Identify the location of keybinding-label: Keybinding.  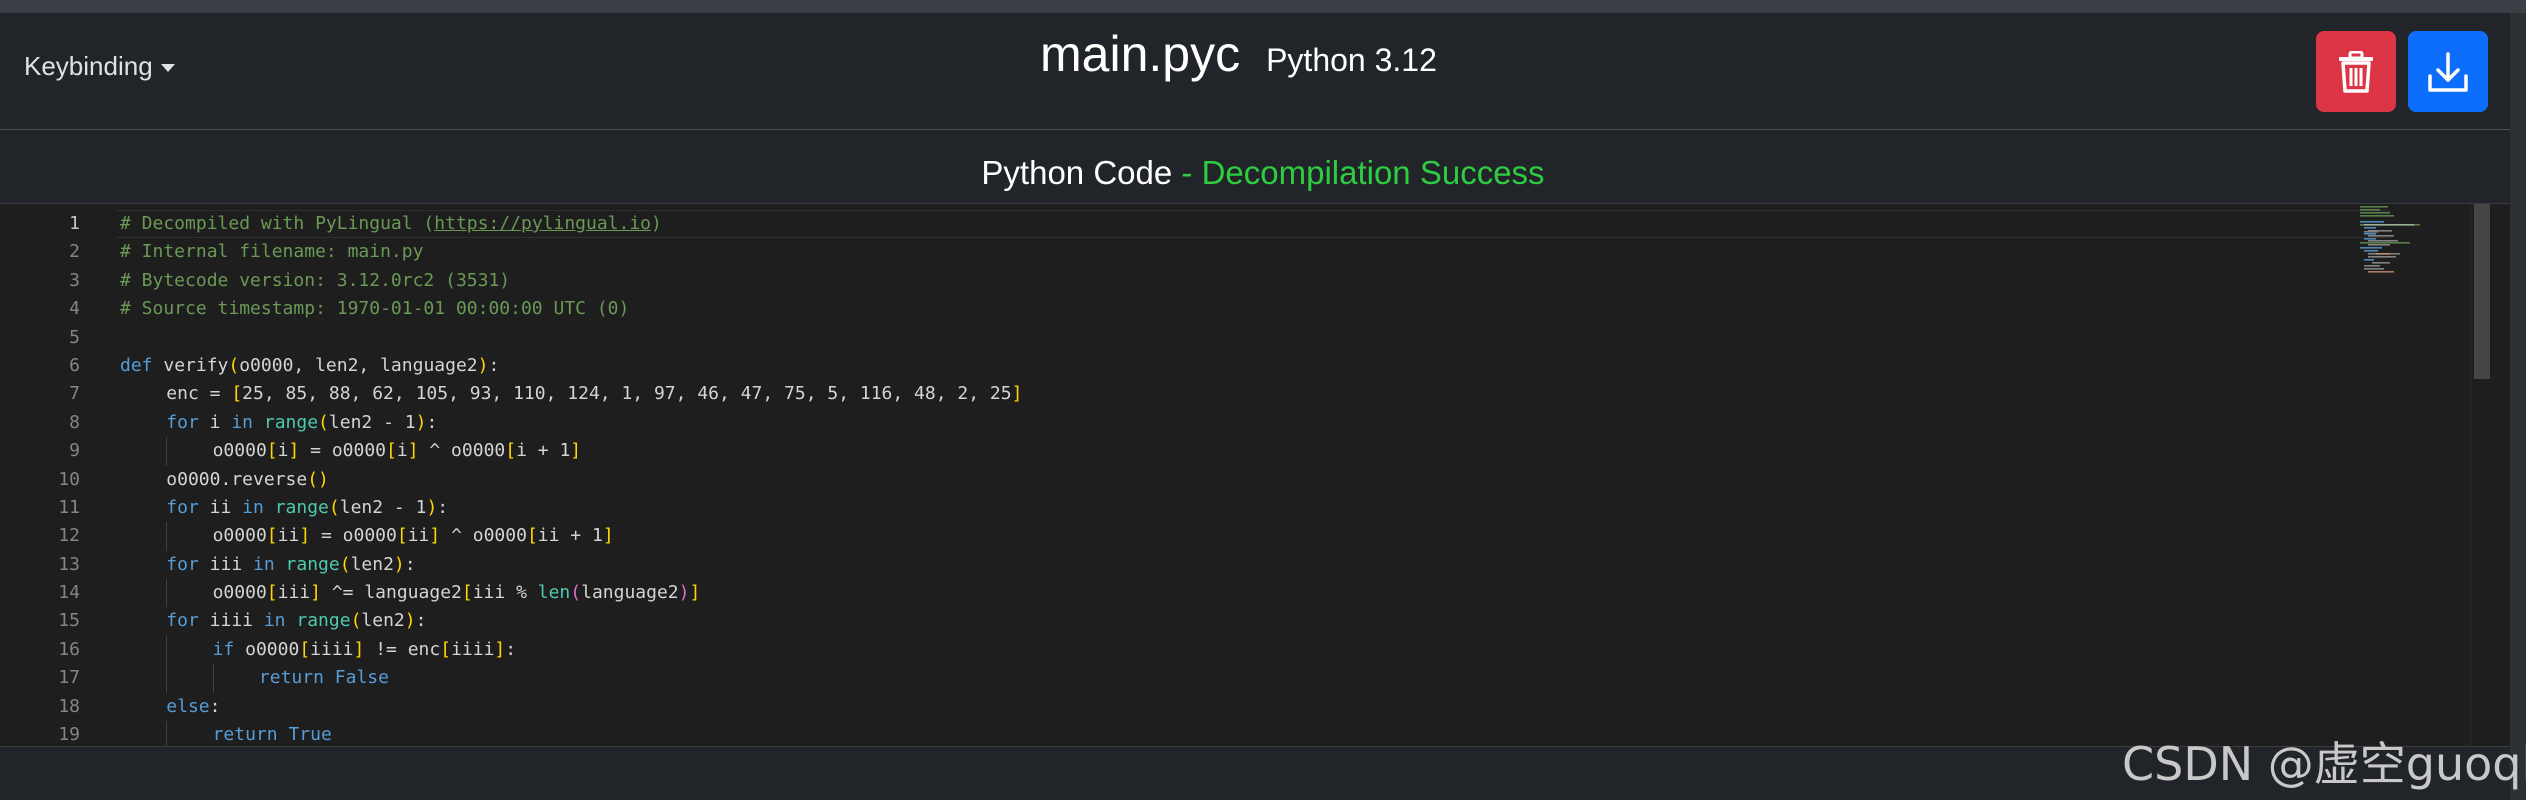
(88, 66).